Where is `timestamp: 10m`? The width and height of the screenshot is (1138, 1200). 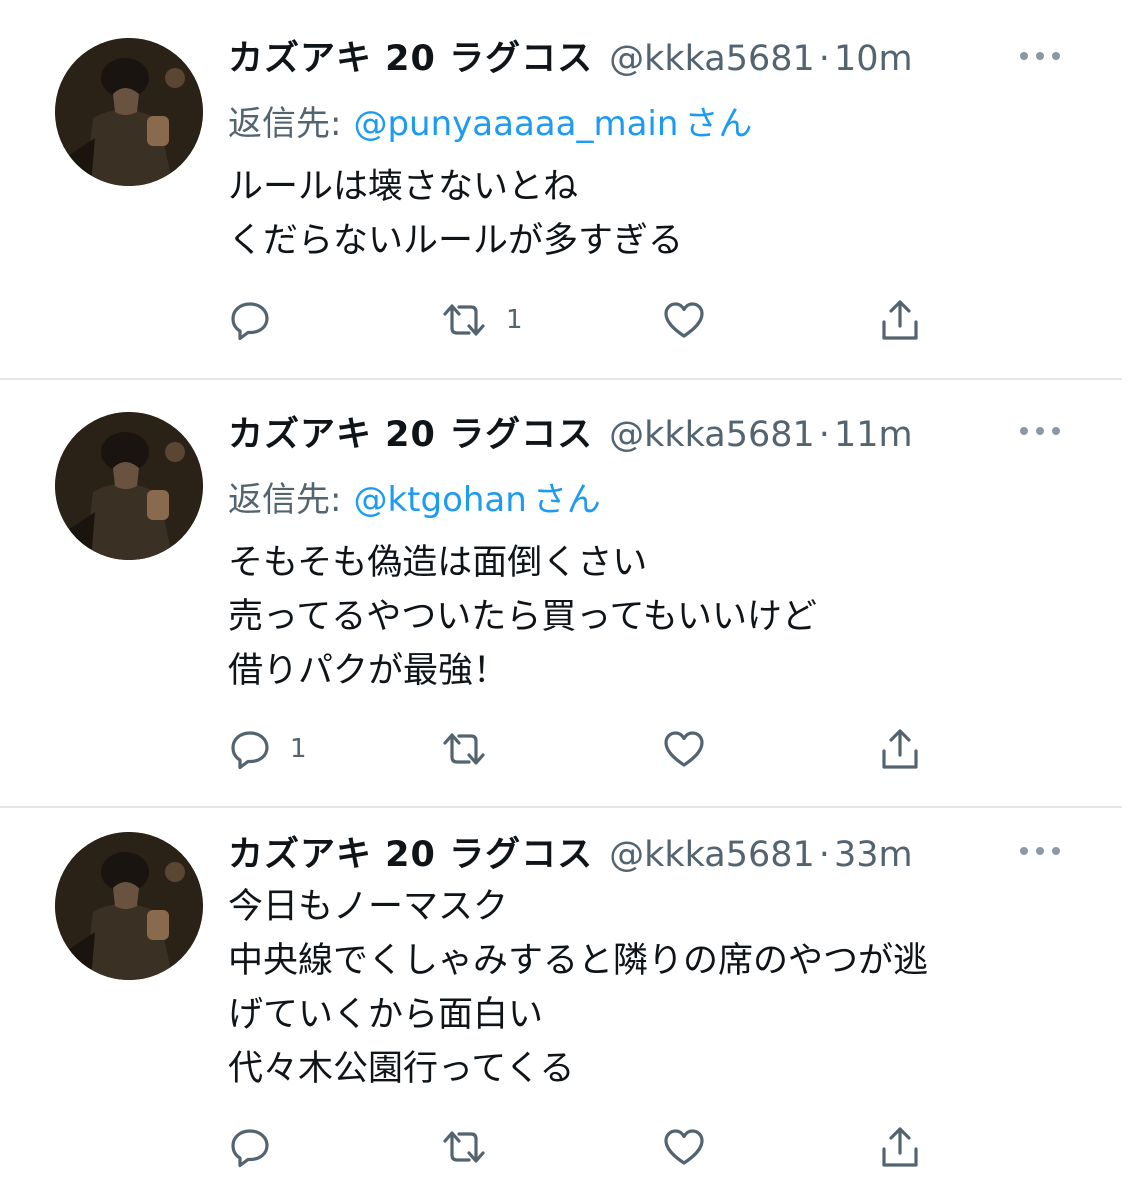 timestamp: 10m is located at coordinates (873, 59).